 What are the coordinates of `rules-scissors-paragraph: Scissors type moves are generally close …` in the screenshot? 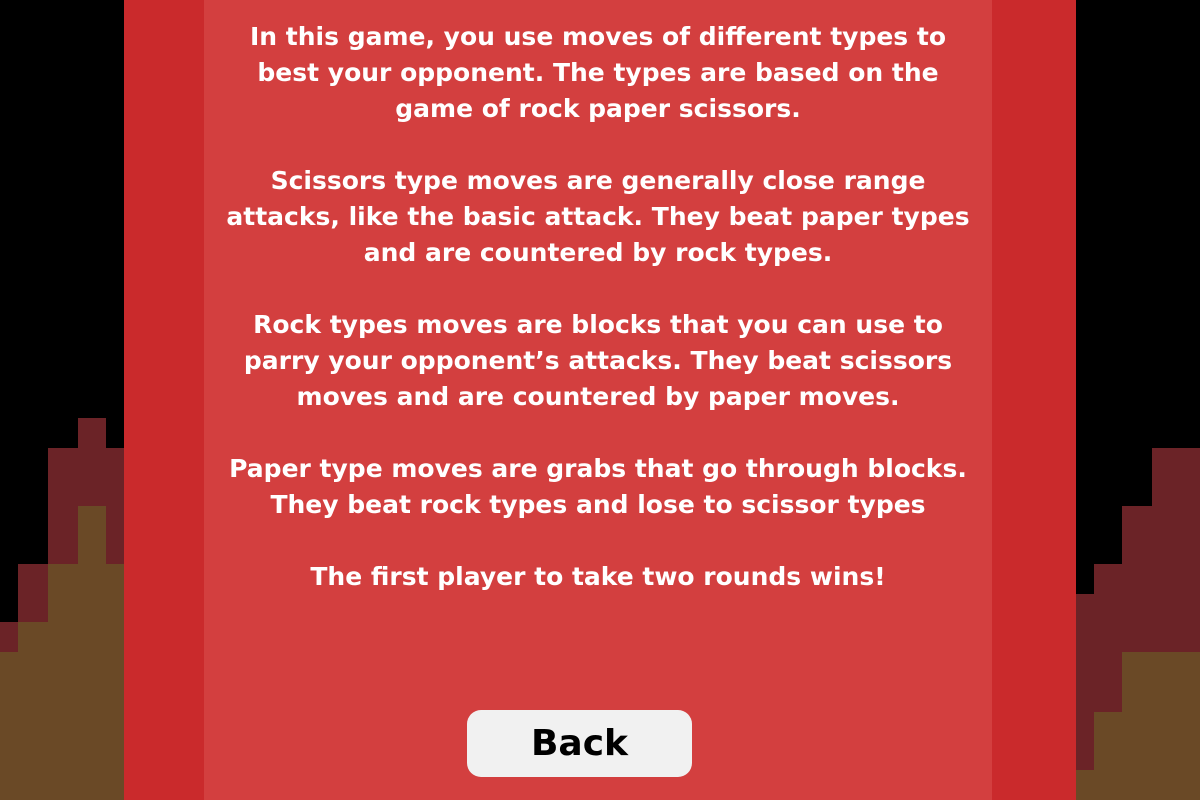 It's located at (598, 216).